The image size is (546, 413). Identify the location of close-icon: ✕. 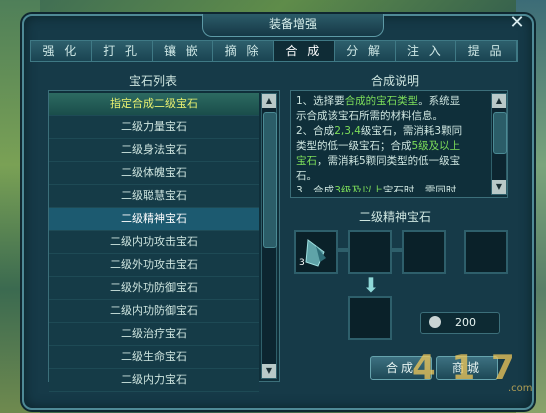
(517, 23).